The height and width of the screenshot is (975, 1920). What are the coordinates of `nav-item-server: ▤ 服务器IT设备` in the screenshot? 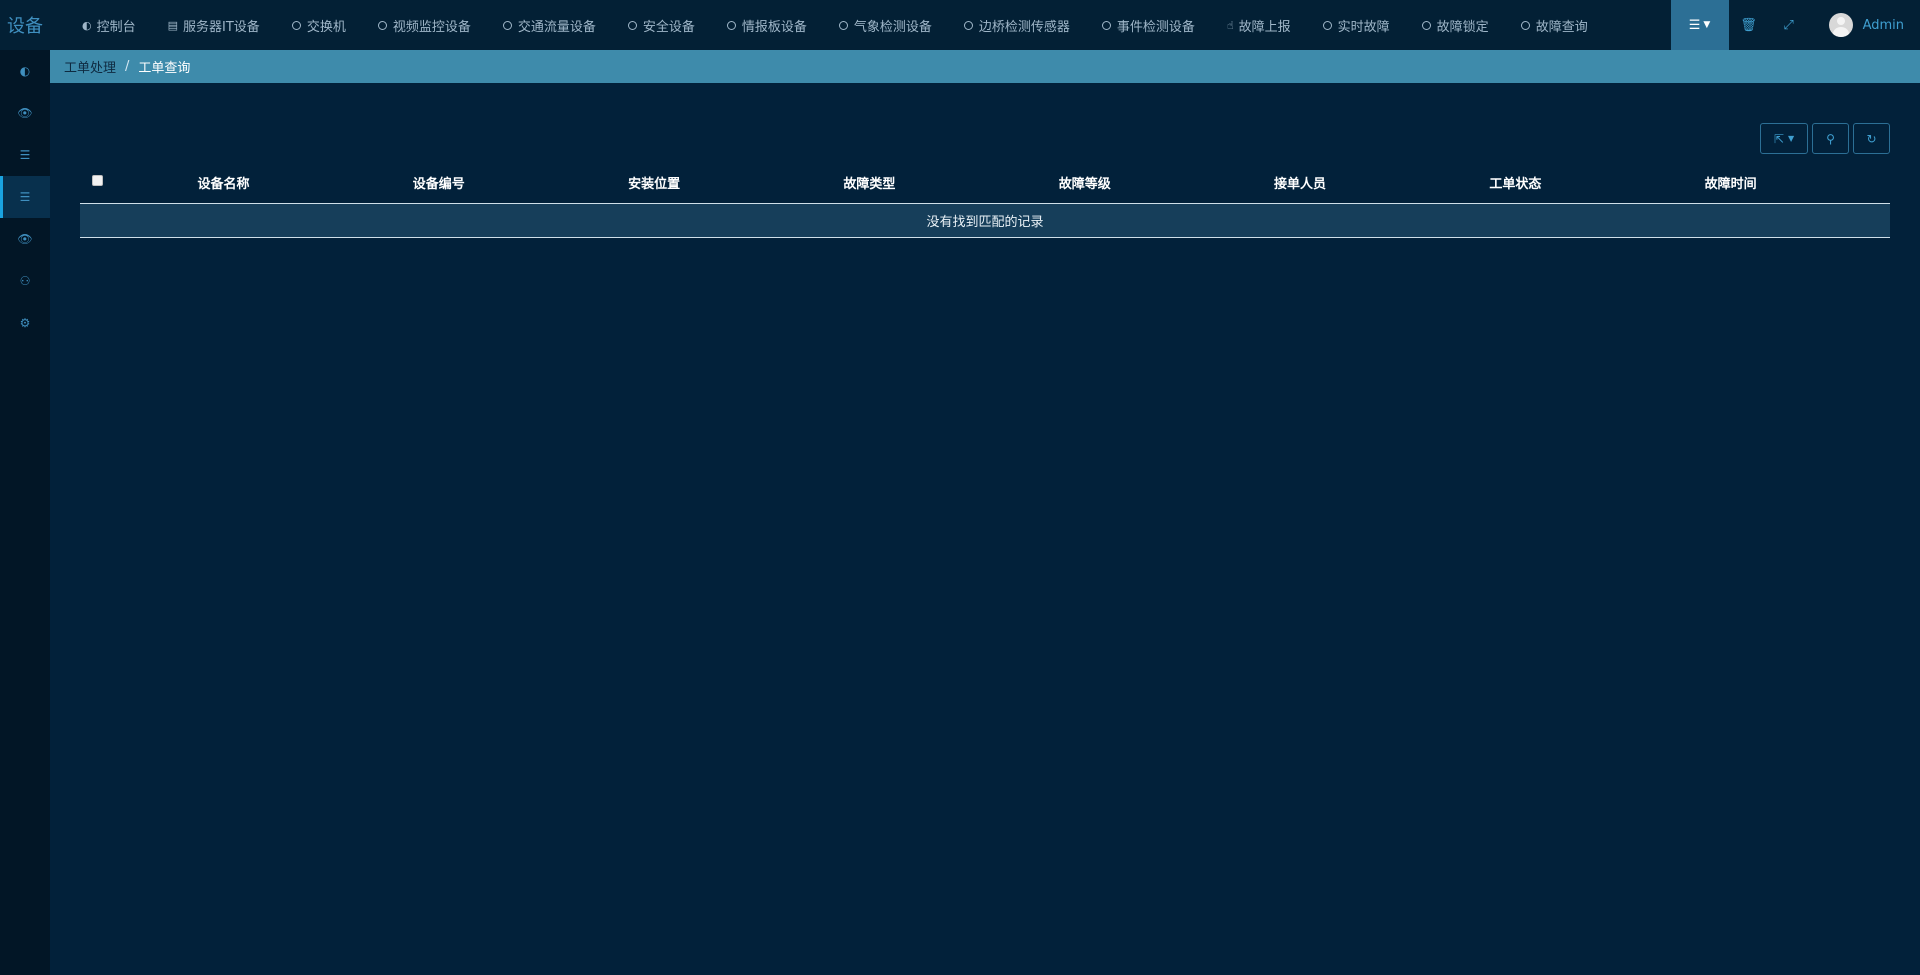 It's located at (214, 25).